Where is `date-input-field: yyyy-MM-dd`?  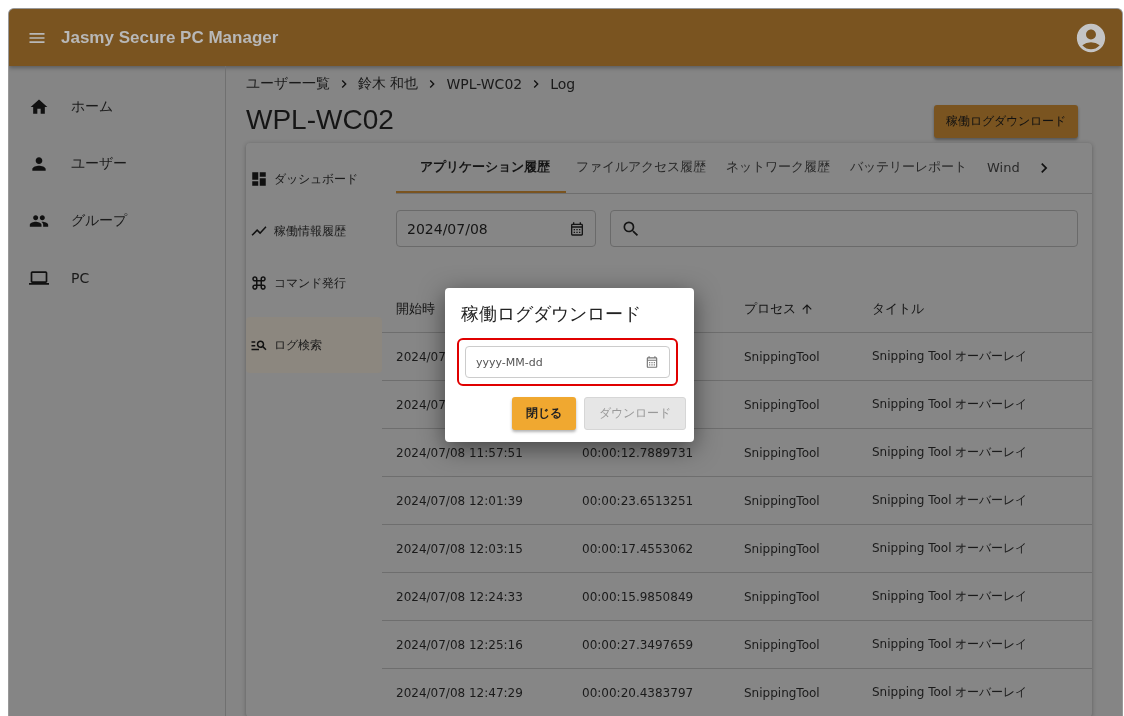 date-input-field: yyyy-MM-dd is located at coordinates (567, 362).